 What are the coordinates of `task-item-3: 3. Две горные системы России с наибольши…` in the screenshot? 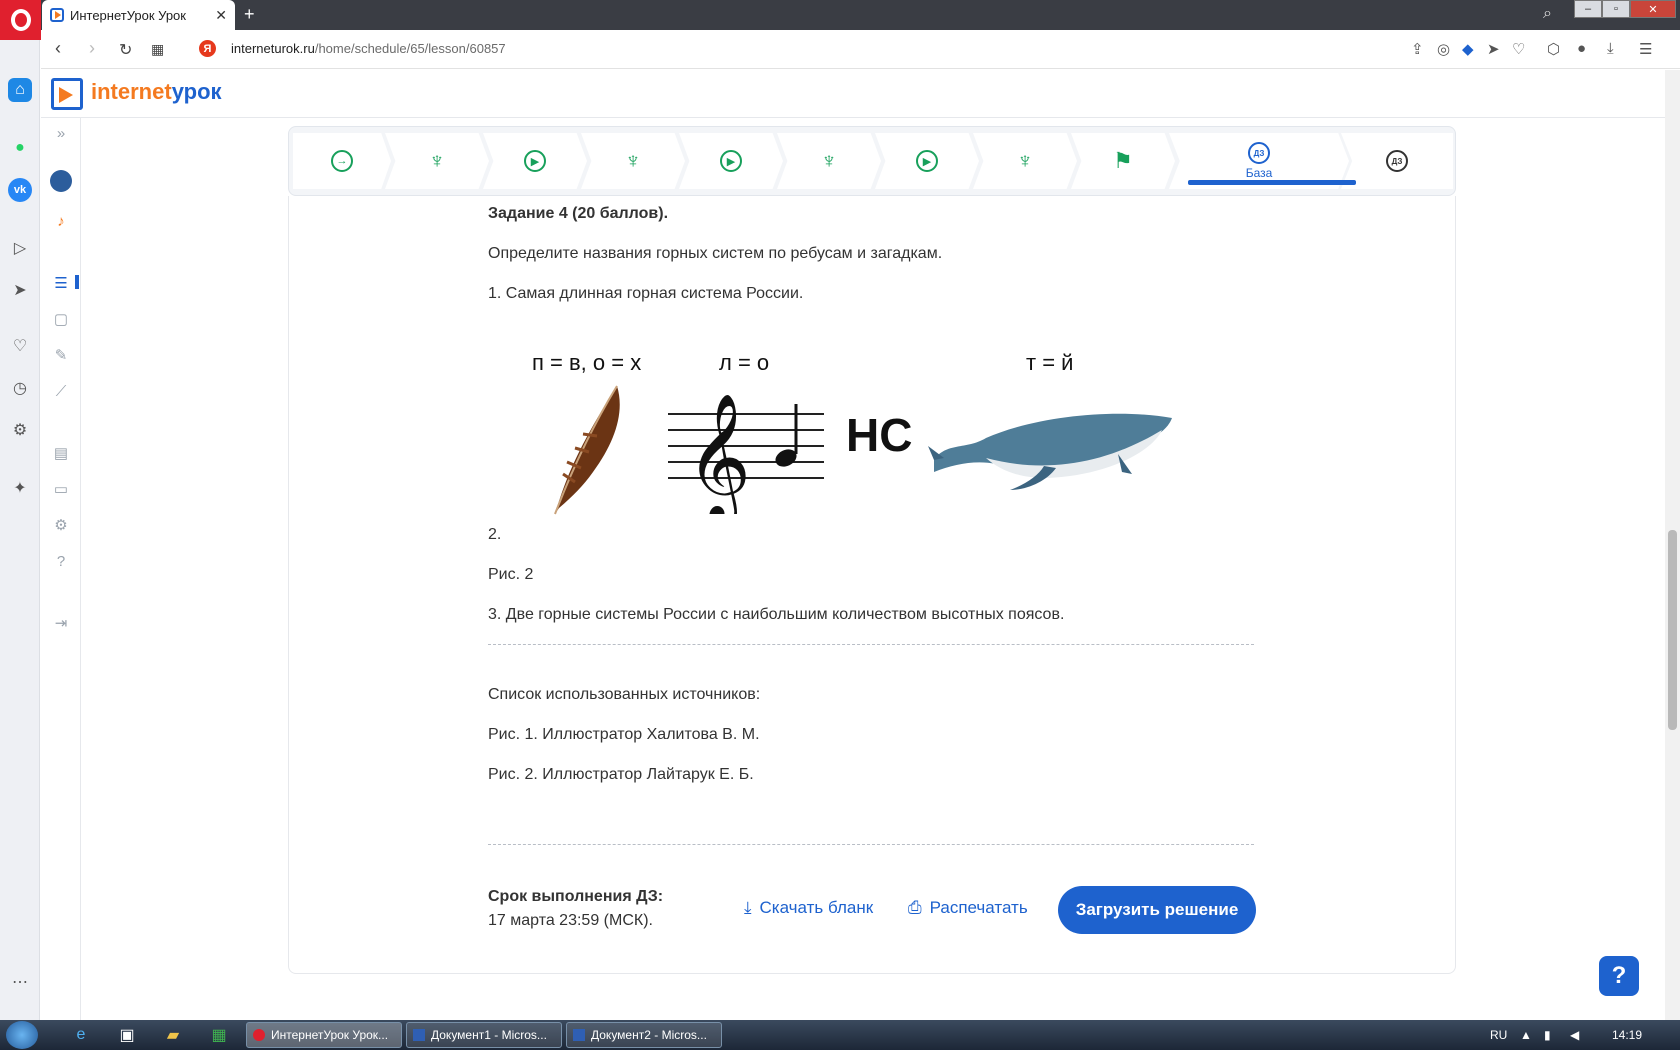 It's located at (776, 614).